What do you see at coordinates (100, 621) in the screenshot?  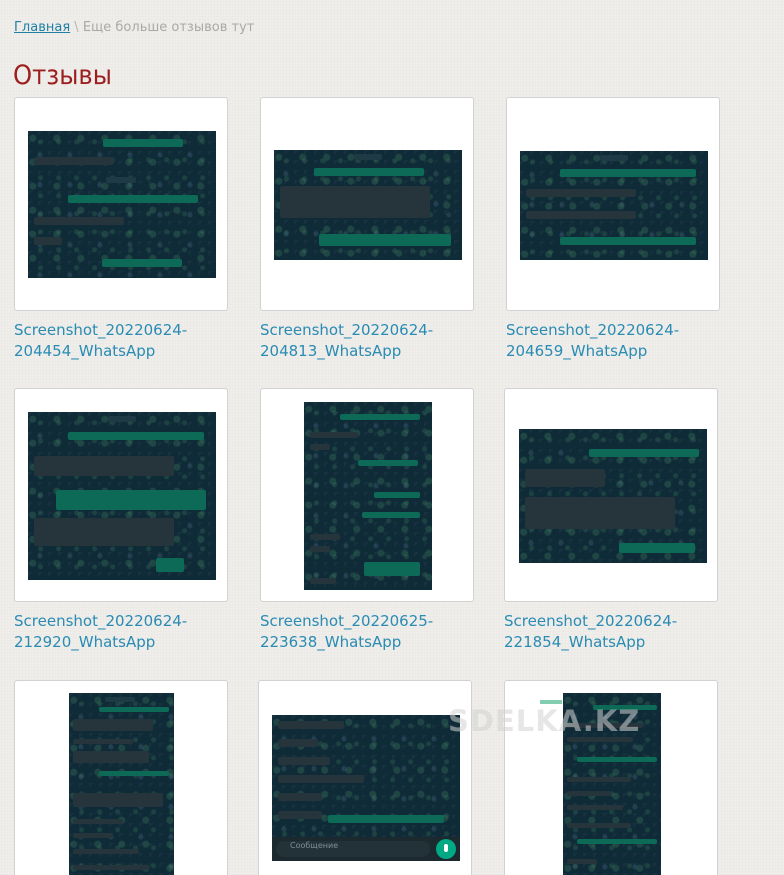 I see `gallery-caption-4-line1: Screenshot_20220624-` at bounding box center [100, 621].